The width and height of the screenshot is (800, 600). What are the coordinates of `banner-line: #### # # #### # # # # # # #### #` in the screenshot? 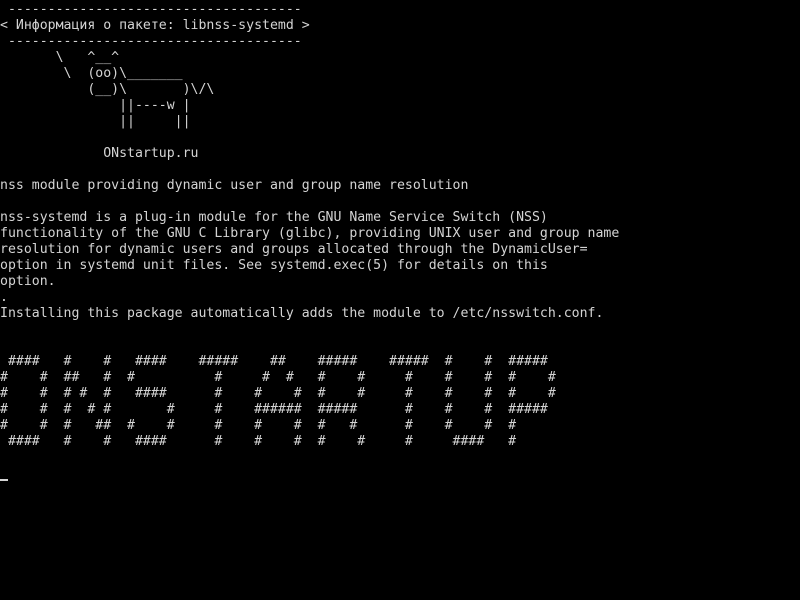 It's located at (258, 441).